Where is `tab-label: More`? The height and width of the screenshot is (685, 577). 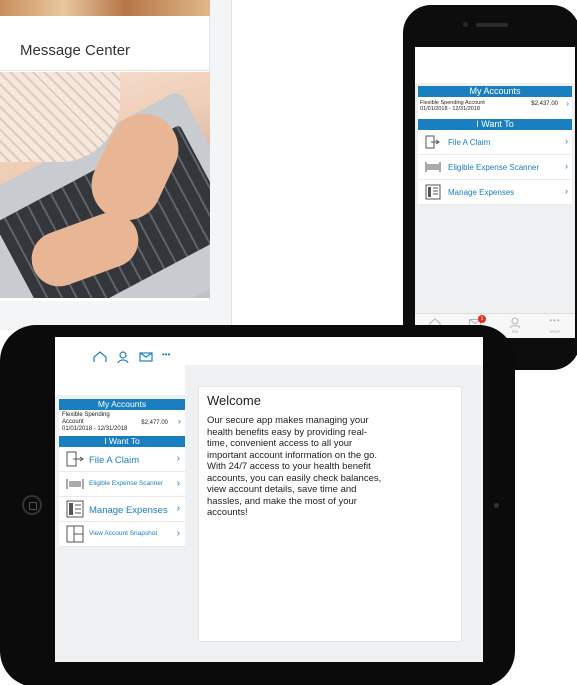 tab-label: More is located at coordinates (555, 331).